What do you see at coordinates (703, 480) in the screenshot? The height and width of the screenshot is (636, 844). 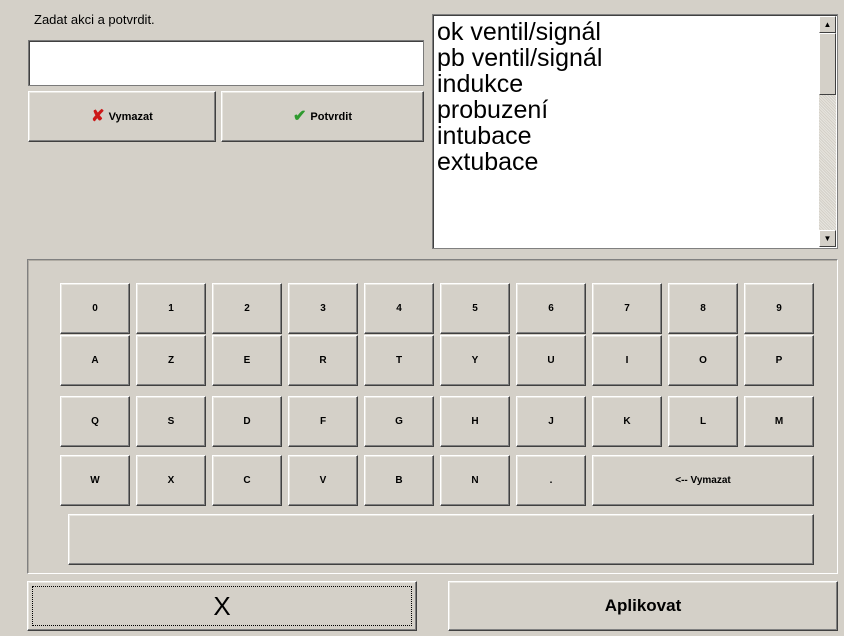 I see `backspace-key: <-- Vymazat` at bounding box center [703, 480].